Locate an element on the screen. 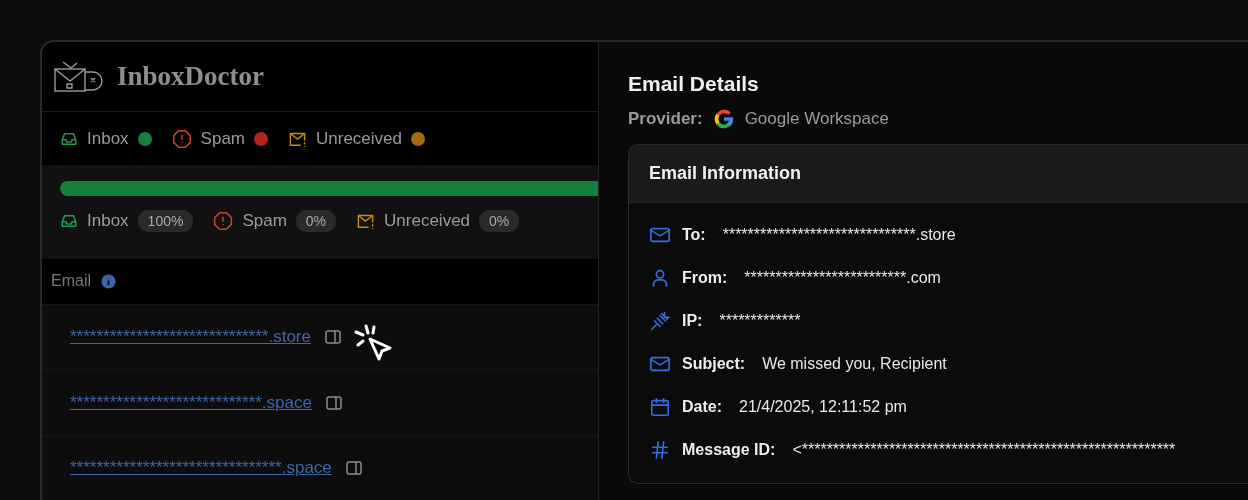 The height and width of the screenshot is (500, 1248). field-value: *******************************.store is located at coordinates (839, 234).